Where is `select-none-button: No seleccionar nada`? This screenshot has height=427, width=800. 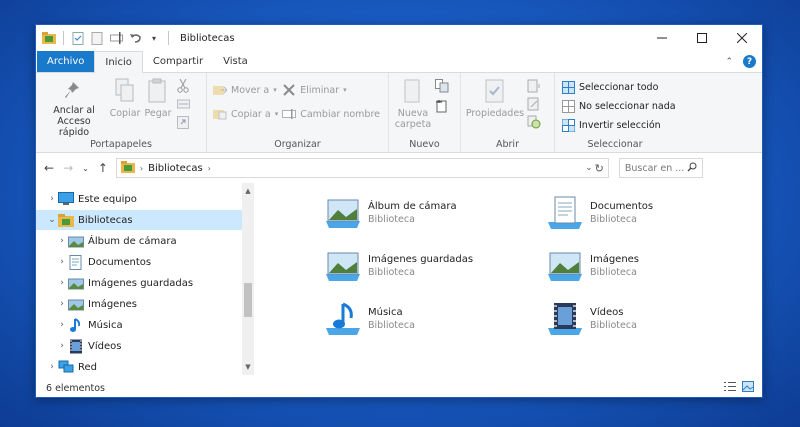 select-none-button: No seleccionar nada is located at coordinates (618, 106).